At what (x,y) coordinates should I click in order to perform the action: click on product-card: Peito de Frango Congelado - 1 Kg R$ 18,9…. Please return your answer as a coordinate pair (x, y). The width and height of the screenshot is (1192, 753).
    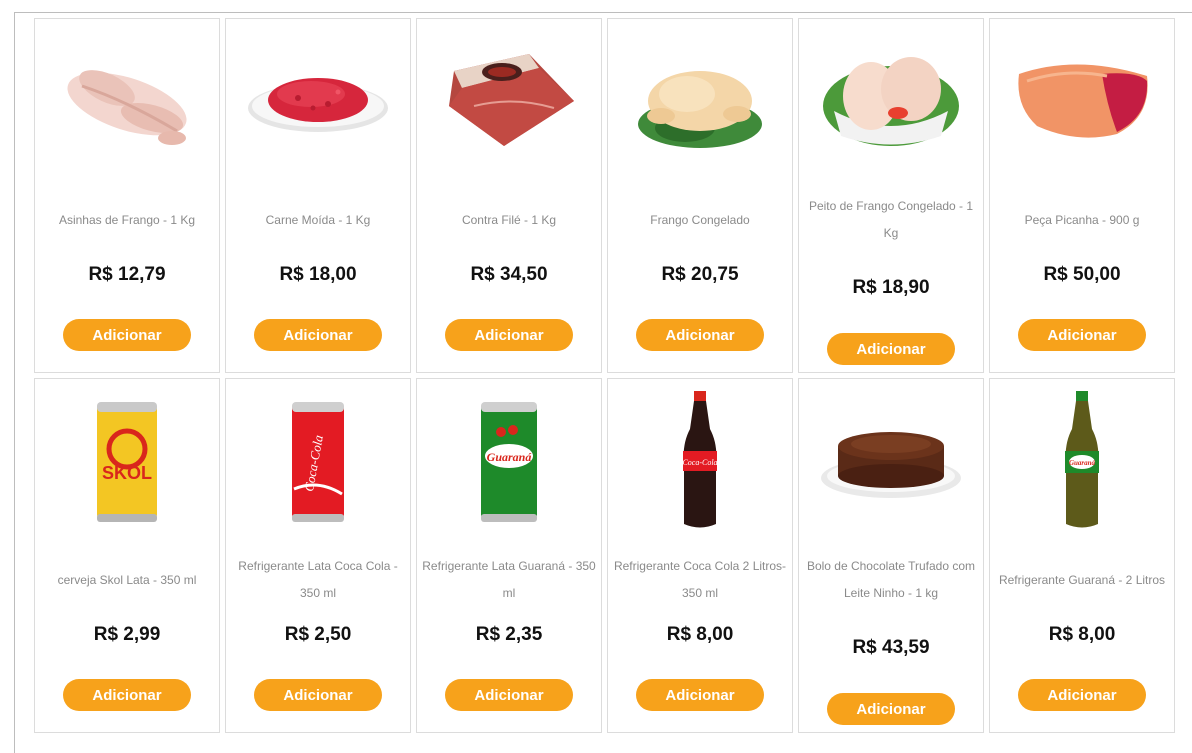
    Looking at the image, I should click on (891, 195).